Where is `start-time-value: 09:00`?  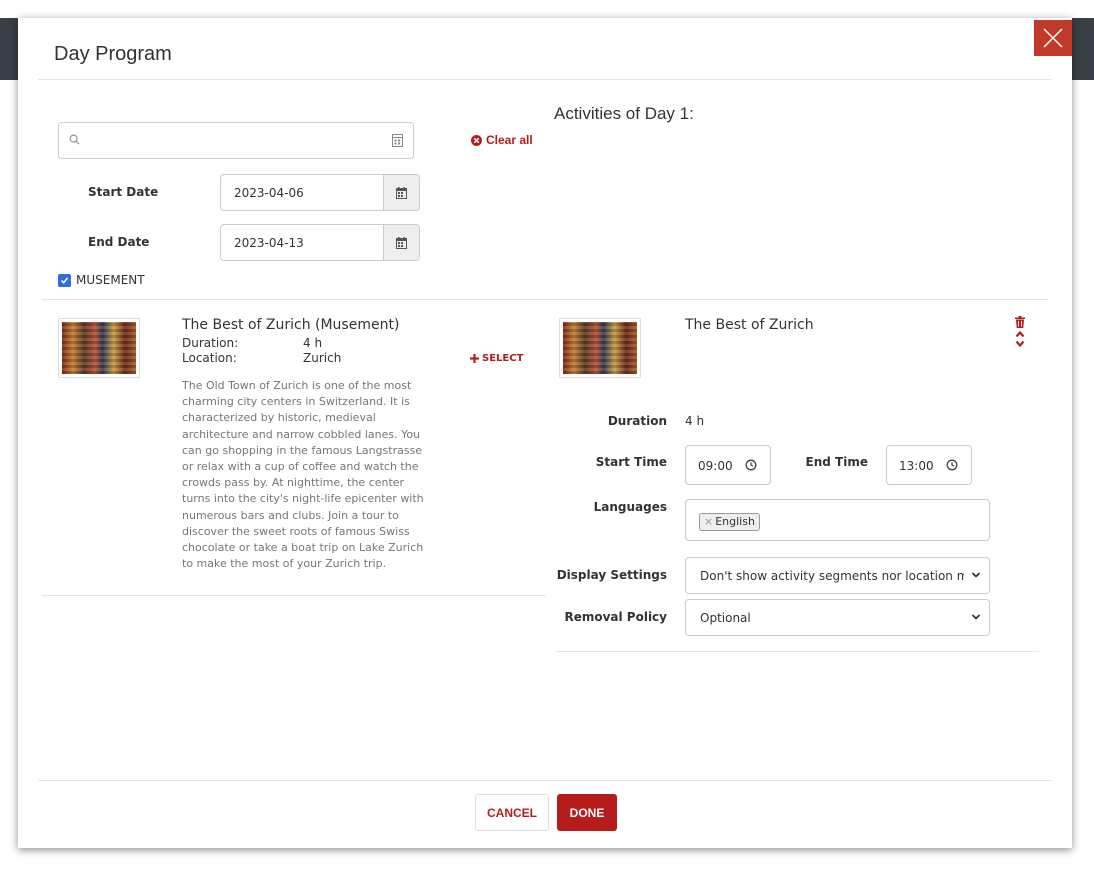 start-time-value: 09:00 is located at coordinates (715, 466).